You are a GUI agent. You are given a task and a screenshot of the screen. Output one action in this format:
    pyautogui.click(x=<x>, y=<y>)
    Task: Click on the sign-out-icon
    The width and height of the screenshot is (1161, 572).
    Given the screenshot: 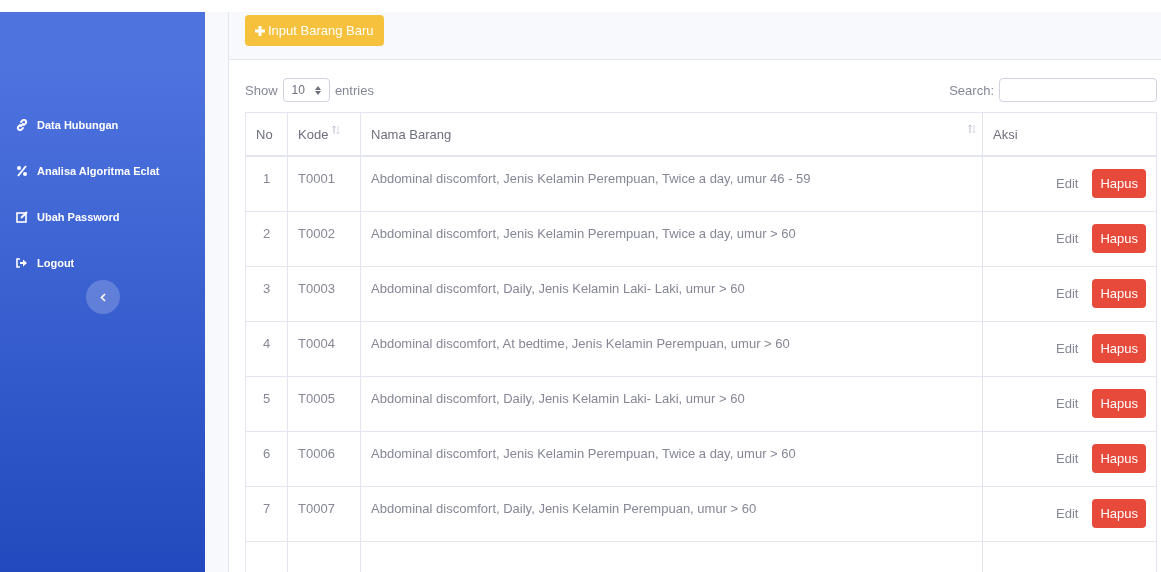 What is the action you would take?
    pyautogui.click(x=22, y=263)
    